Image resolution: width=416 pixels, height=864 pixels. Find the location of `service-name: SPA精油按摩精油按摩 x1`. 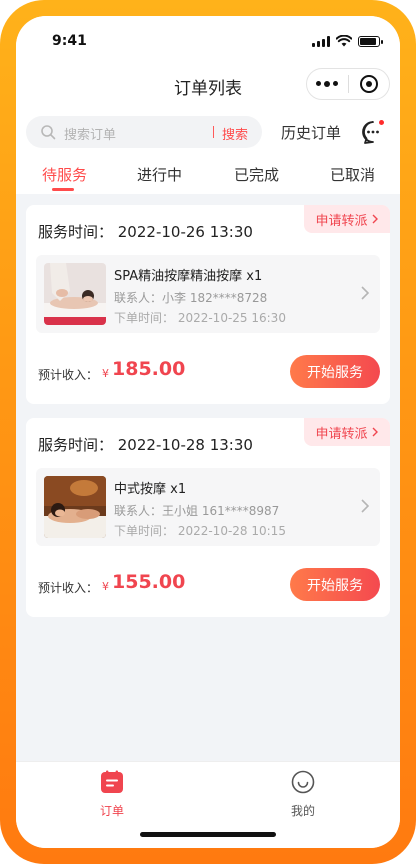

service-name: SPA精油按摩精油按摩 x1 is located at coordinates (188, 276).